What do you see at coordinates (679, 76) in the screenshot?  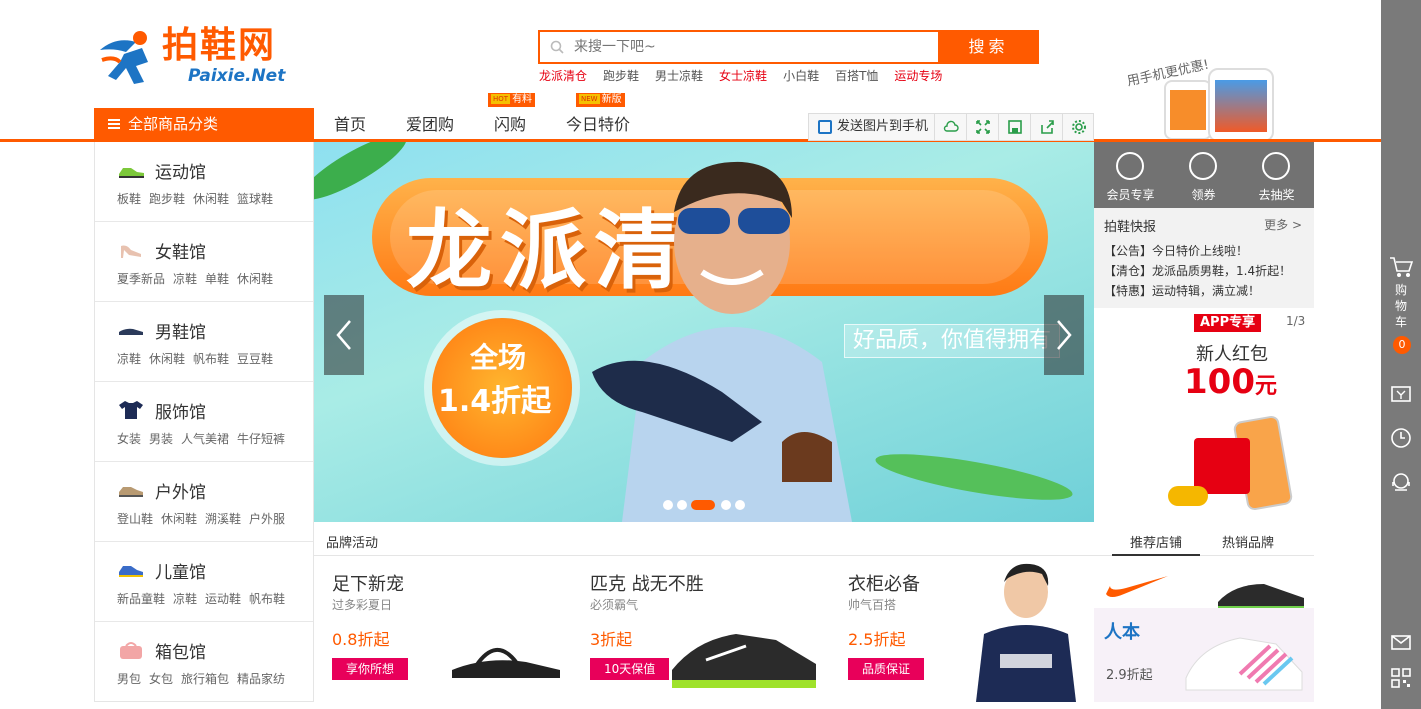 I see `hotword-link: 男士凉鞋` at bounding box center [679, 76].